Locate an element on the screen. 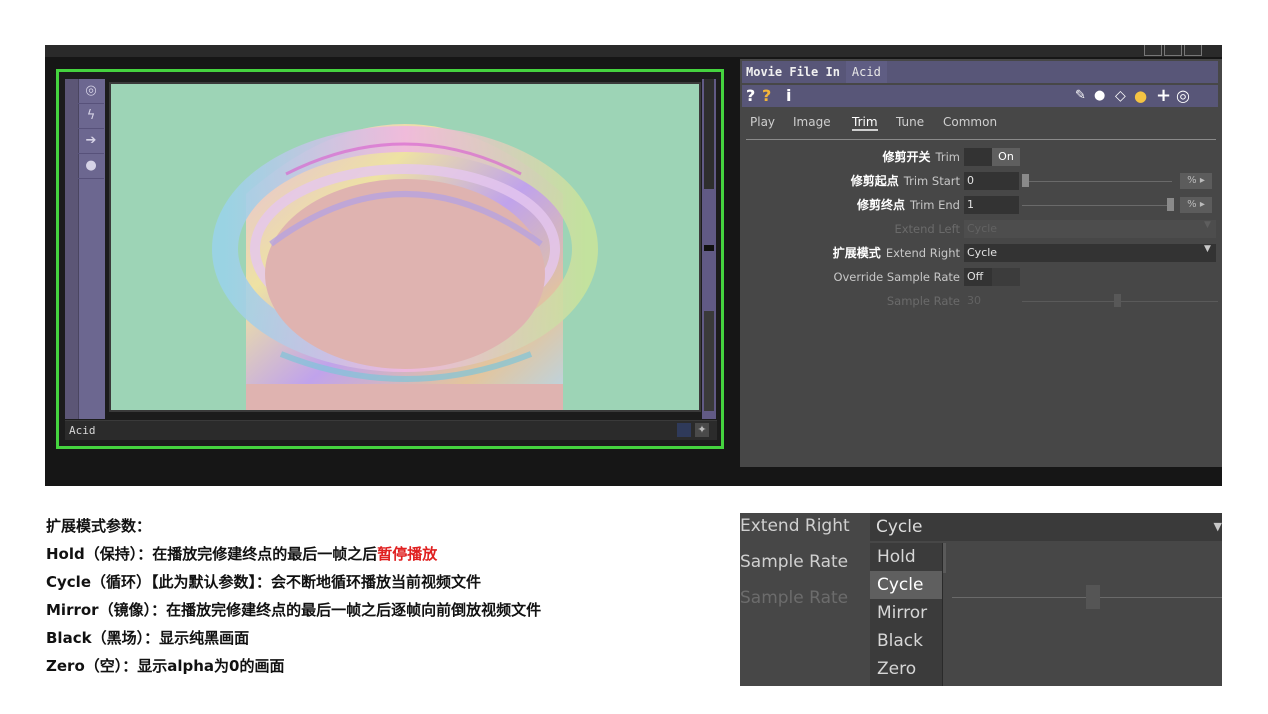 Image resolution: width=1268 pixels, height=714 pixels. zoom-extend-right-label: Extend Right is located at coordinates (795, 526).